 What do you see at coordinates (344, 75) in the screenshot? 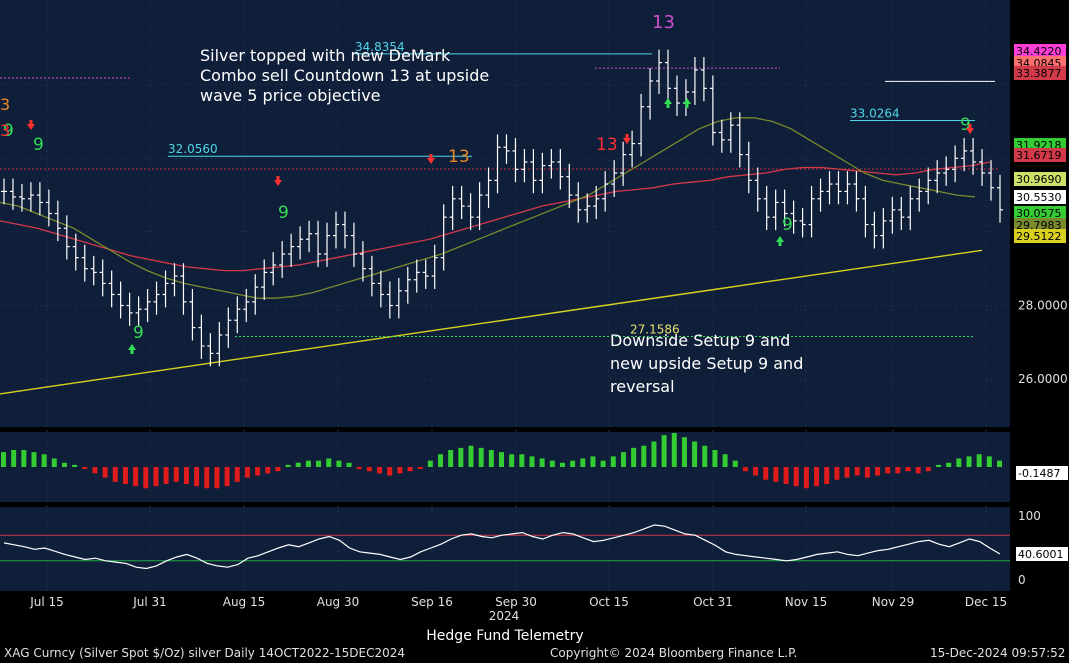
I see `annotation-text: Combo sell Countdown 13 at upside` at bounding box center [344, 75].